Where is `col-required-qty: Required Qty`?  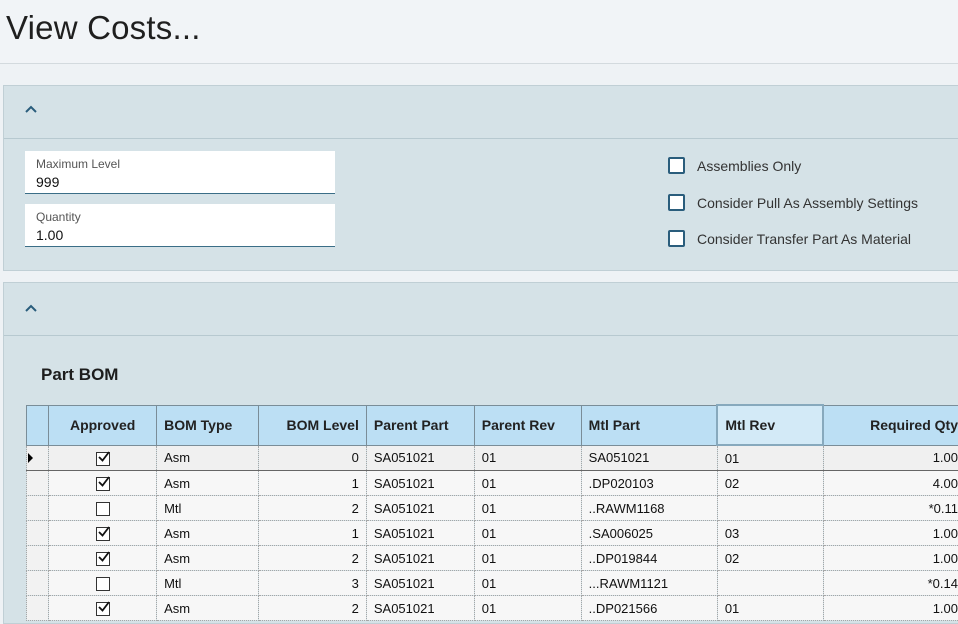 col-required-qty: Required Qty is located at coordinates (890, 425).